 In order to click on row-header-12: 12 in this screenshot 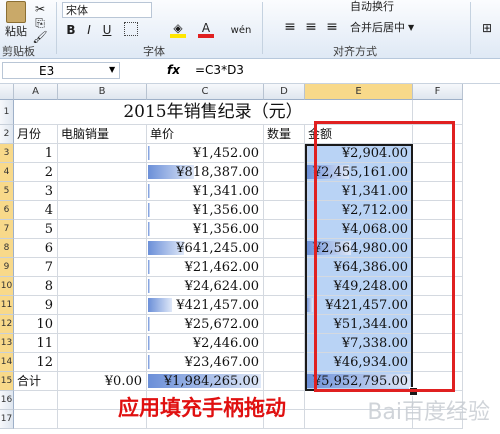, I will do `click(7, 324)`.